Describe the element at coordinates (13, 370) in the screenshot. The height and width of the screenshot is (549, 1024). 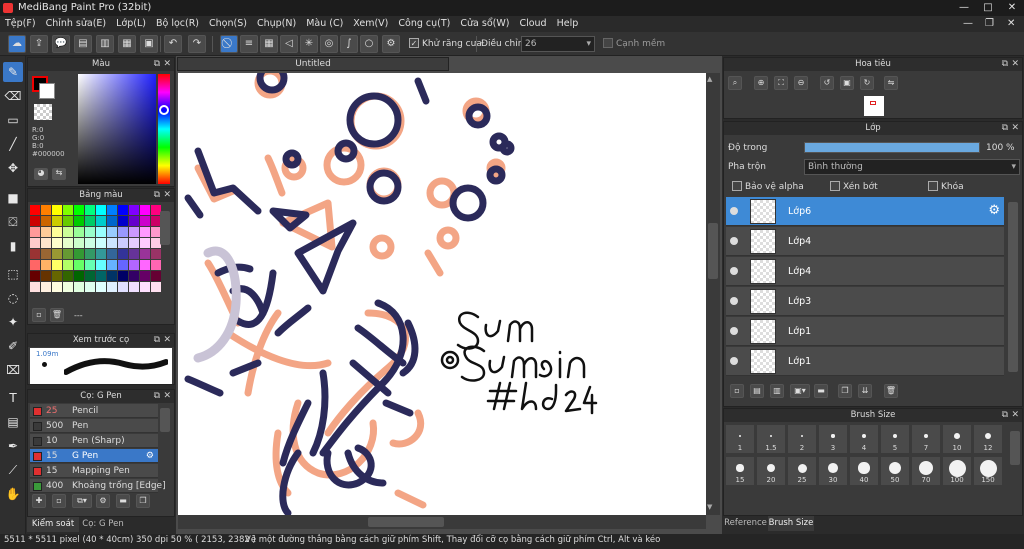
I see `select-eraser-tool-icon: ⌧` at that location.